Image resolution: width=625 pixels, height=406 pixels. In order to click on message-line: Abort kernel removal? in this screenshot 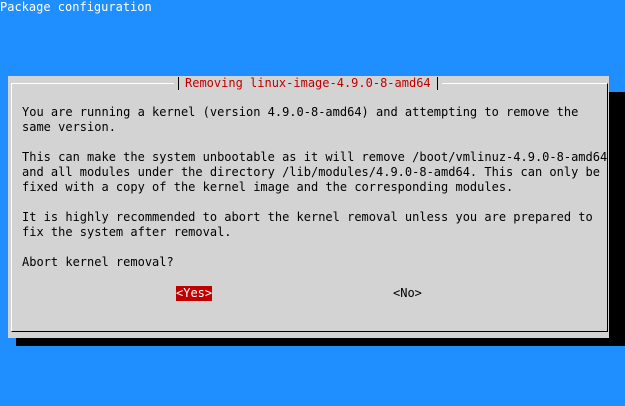, I will do `click(98, 262)`.